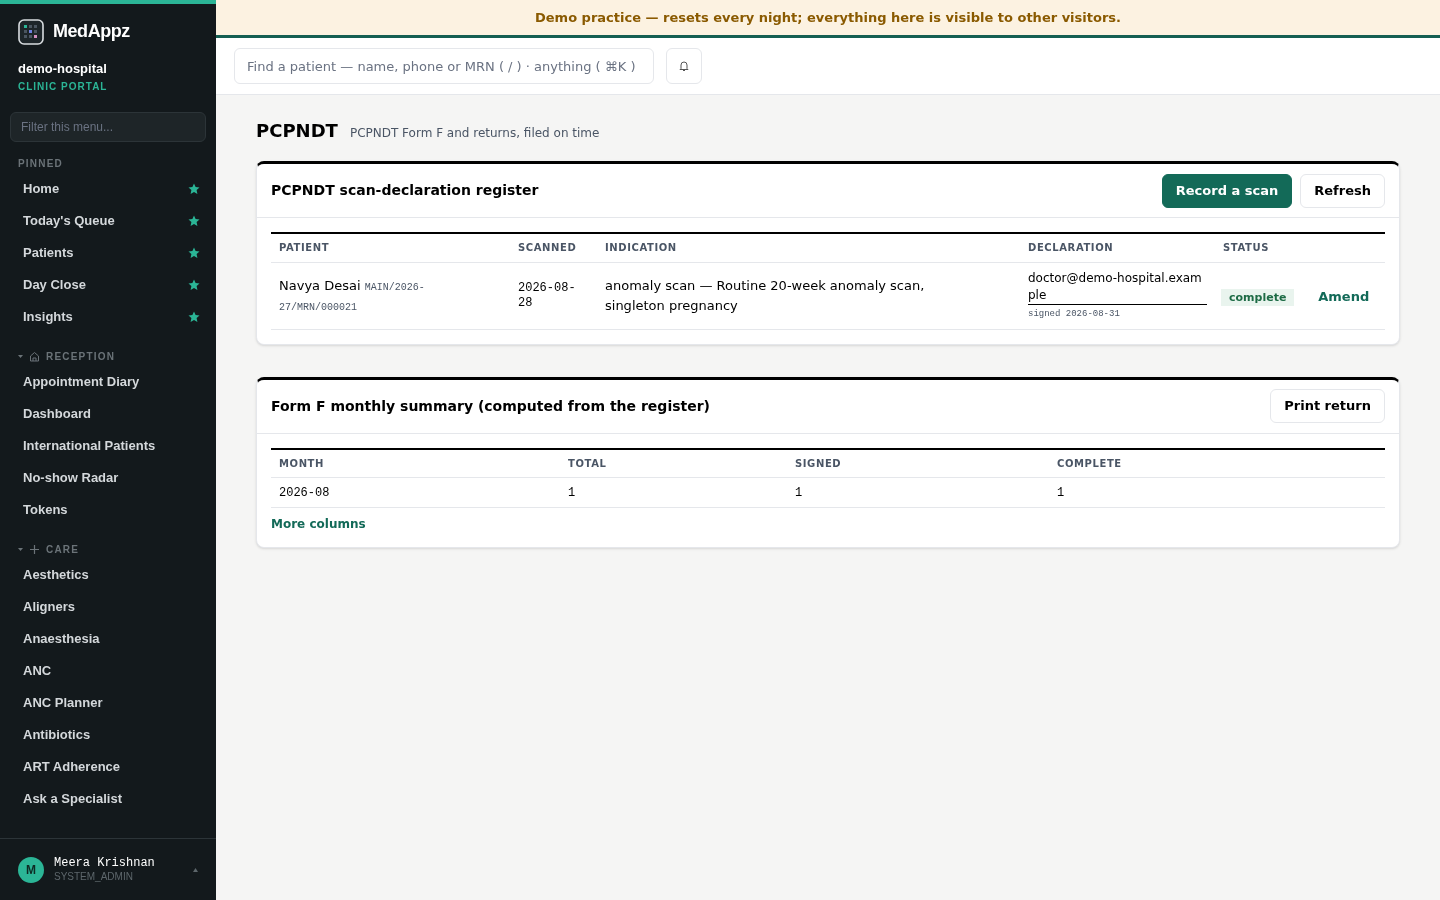 This screenshot has height=900, width=1440. Describe the element at coordinates (40, 164) in the screenshot. I see `section-heading: PINNED` at that location.